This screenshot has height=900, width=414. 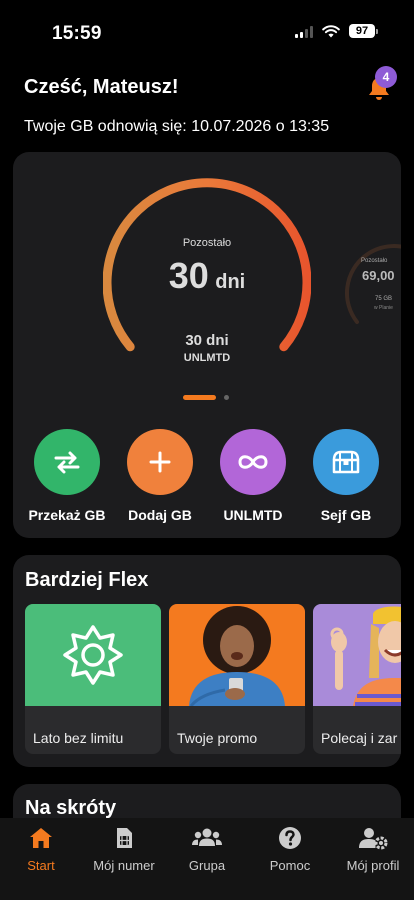 What do you see at coordinates (41, 849) in the screenshot?
I see `tab-start: Start` at bounding box center [41, 849].